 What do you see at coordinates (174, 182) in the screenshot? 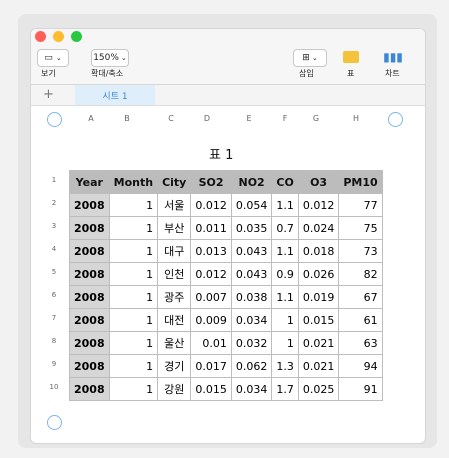
I see `header-cell: City` at bounding box center [174, 182].